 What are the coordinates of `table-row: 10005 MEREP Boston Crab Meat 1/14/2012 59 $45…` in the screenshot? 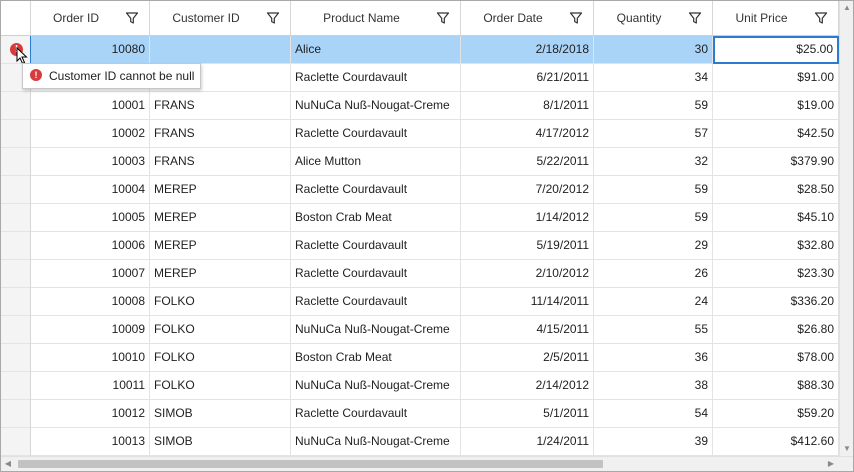 It's located at (427, 218).